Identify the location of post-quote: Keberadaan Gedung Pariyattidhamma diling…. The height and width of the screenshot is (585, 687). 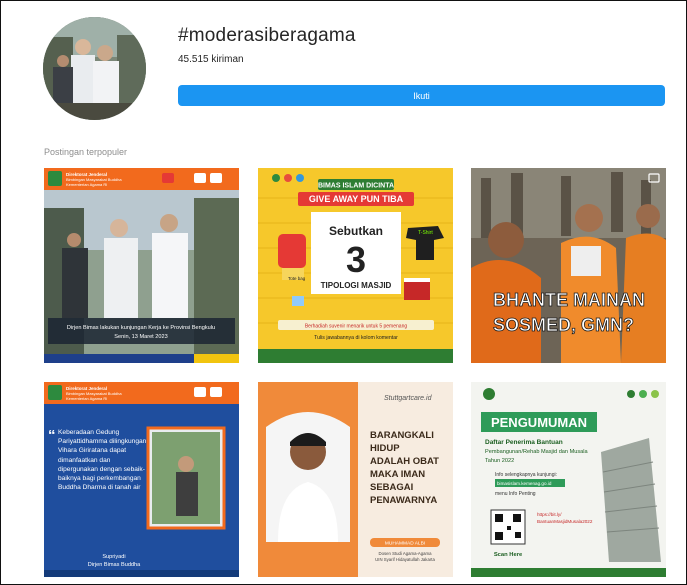
(102, 460).